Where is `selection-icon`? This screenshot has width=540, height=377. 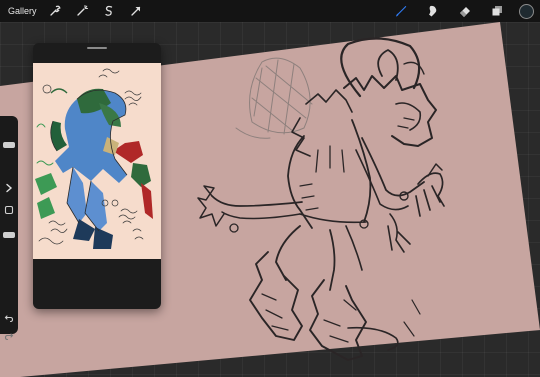 selection-icon is located at coordinates (109, 11).